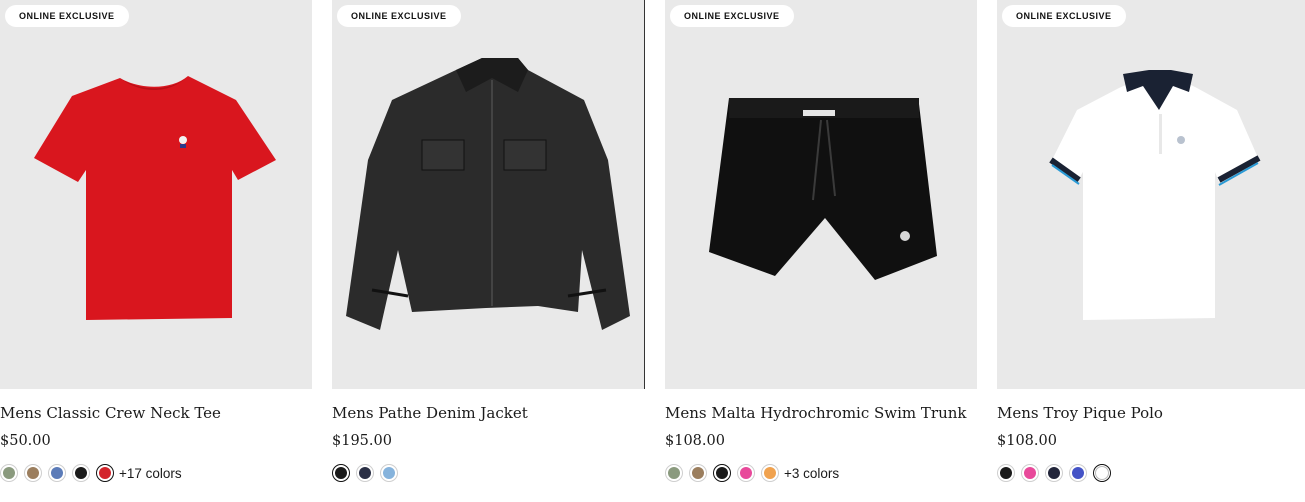  I want to click on product-price: $50.00, so click(25, 441).